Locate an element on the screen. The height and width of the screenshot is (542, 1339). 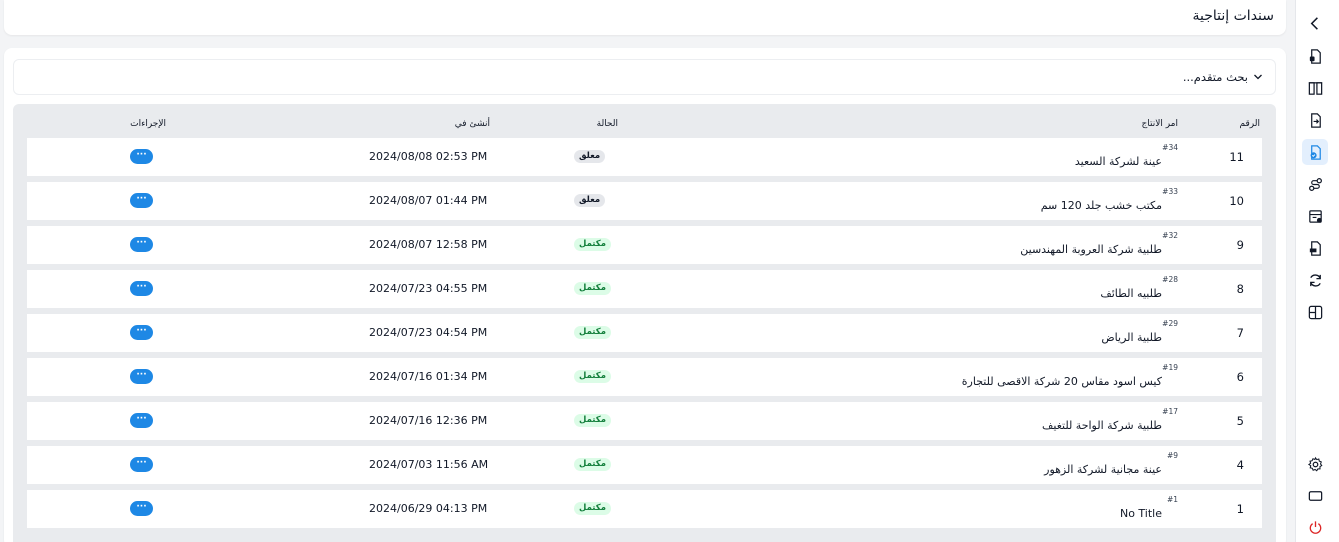
sidebar-item-sync is located at coordinates (1315, 280).